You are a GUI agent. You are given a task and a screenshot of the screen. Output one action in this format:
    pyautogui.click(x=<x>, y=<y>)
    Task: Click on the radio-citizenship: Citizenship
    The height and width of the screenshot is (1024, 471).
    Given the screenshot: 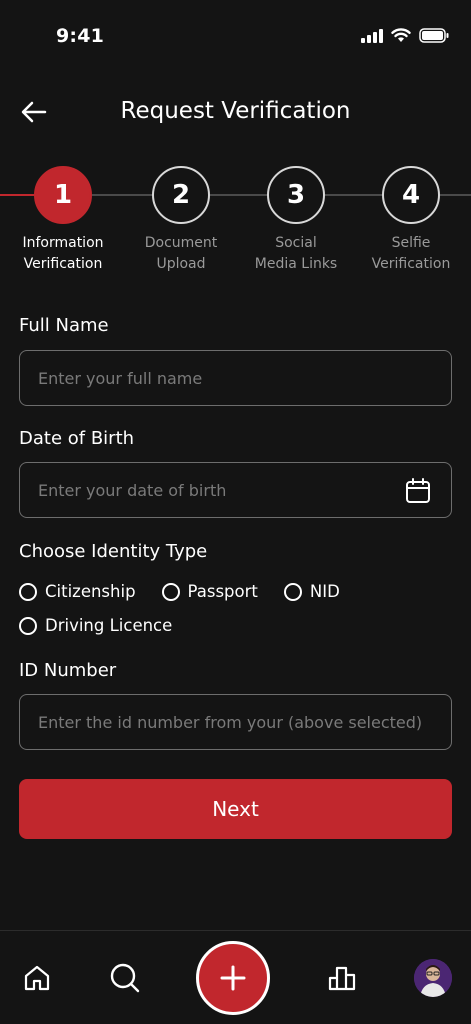 What is the action you would take?
    pyautogui.click(x=77, y=591)
    